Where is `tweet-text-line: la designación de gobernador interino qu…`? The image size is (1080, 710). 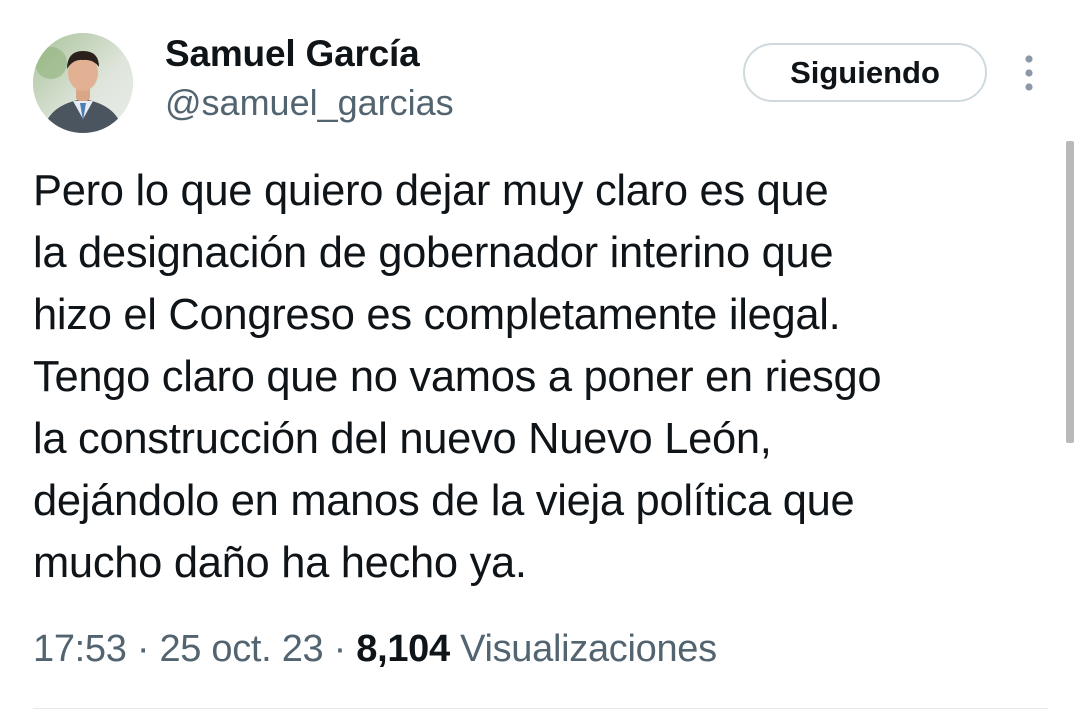 tweet-text-line: la designación de gobernador interino qu… is located at coordinates (433, 253).